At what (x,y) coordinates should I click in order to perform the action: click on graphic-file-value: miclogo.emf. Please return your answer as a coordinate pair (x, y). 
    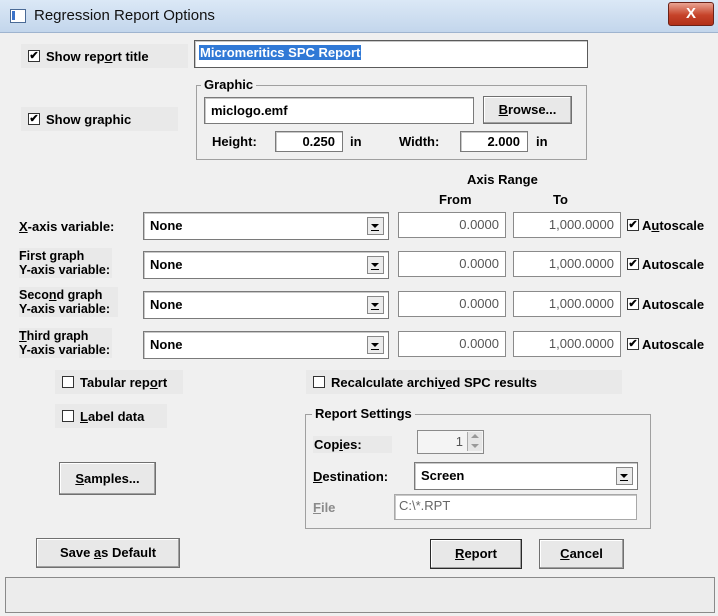
    Looking at the image, I should click on (249, 110).